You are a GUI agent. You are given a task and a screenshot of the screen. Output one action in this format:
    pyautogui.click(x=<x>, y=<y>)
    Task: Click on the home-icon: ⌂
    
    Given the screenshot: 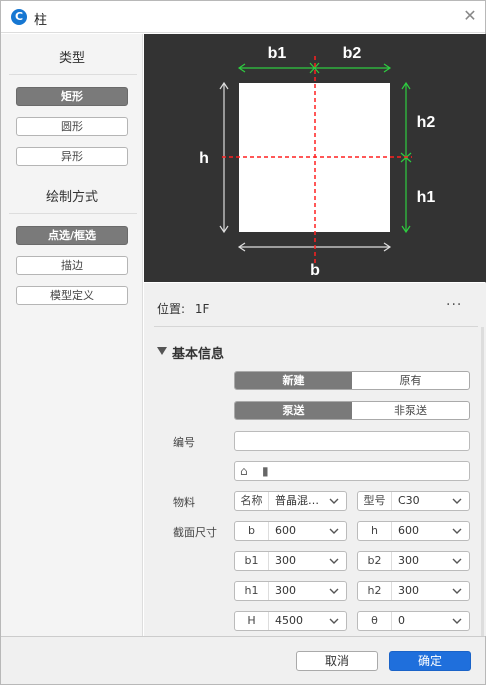 What is the action you would take?
    pyautogui.click(x=244, y=471)
    